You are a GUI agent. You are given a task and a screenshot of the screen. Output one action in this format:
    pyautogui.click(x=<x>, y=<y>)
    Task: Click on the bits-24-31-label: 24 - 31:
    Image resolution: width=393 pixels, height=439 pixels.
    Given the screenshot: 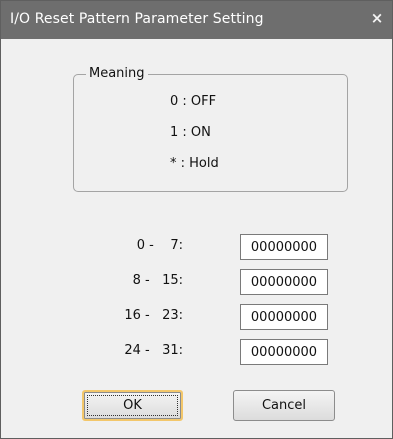 What is the action you would take?
    pyautogui.click(x=153, y=350)
    